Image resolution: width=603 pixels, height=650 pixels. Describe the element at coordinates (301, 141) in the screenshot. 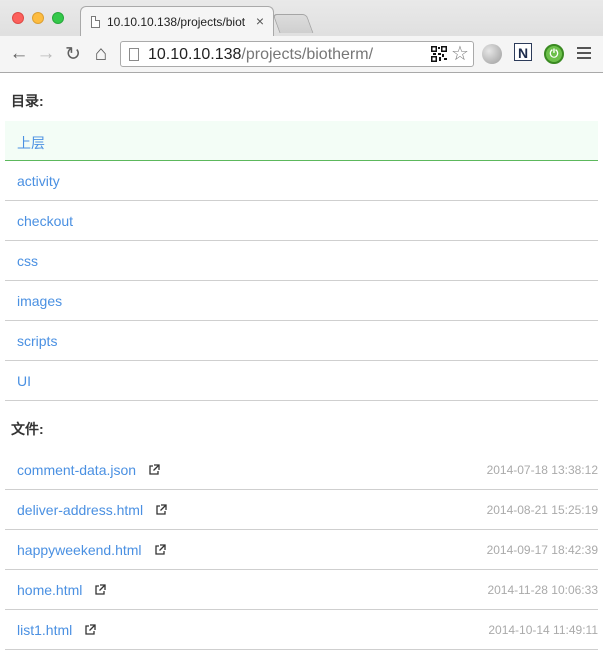

I see `directory-row: 上层` at that location.